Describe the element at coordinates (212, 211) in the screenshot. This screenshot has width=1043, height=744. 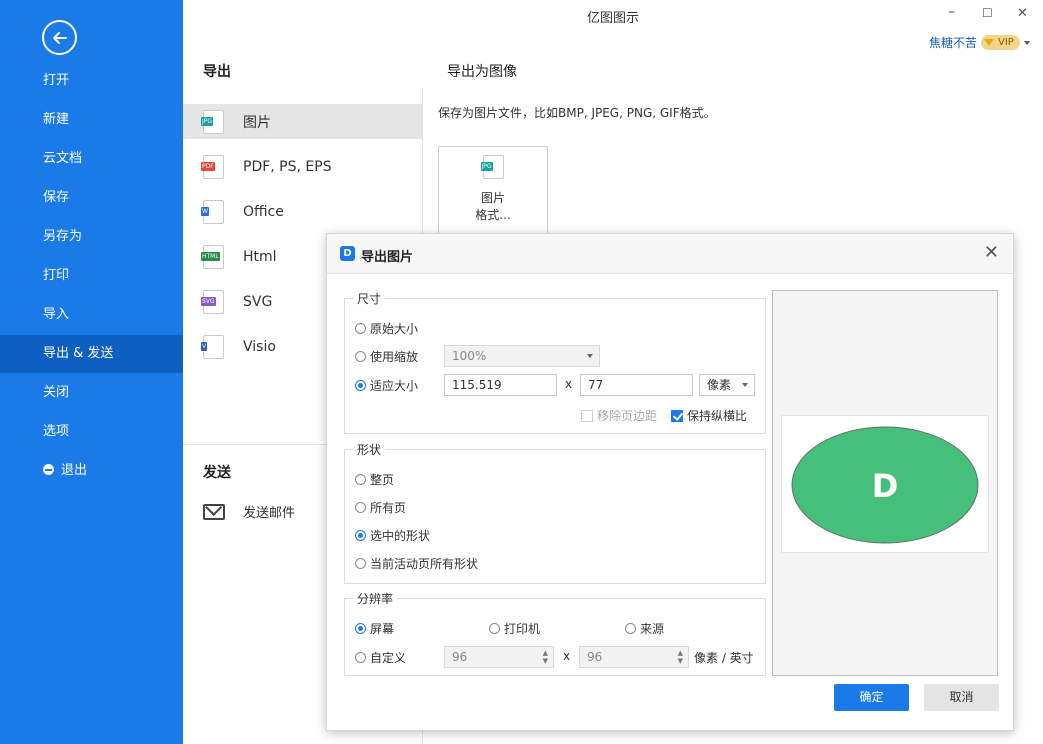
I see `word-file-icon: W` at that location.